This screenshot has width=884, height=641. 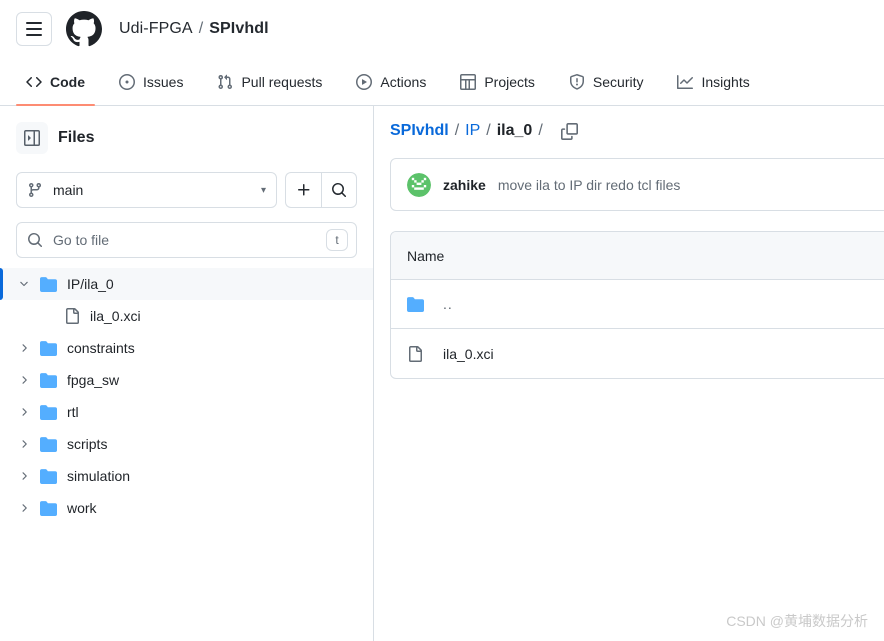 What do you see at coordinates (99, 476) in the screenshot?
I see `tree-item-label: simulation` at bounding box center [99, 476].